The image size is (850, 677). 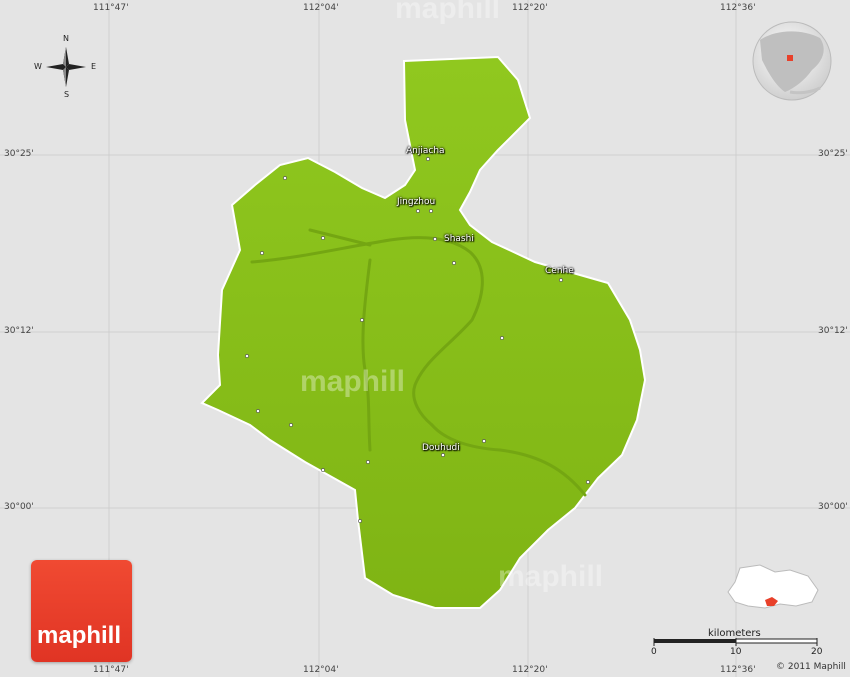 What do you see at coordinates (654, 652) in the screenshot?
I see `scale-tick: 0` at bounding box center [654, 652].